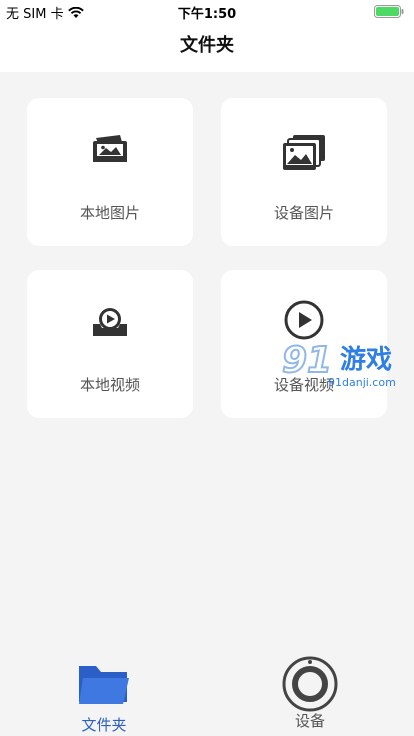 This screenshot has width=414, height=736. What do you see at coordinates (303, 213) in the screenshot?
I see `card-label: 设备图片` at bounding box center [303, 213].